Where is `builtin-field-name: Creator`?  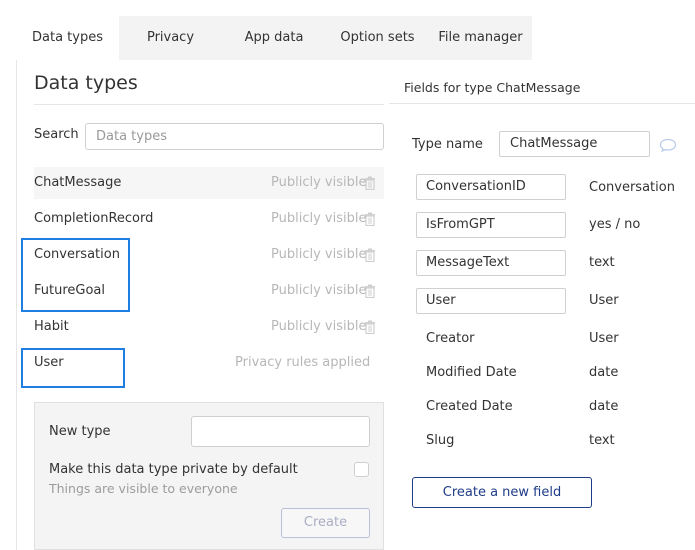 builtin-field-name: Creator is located at coordinates (450, 338).